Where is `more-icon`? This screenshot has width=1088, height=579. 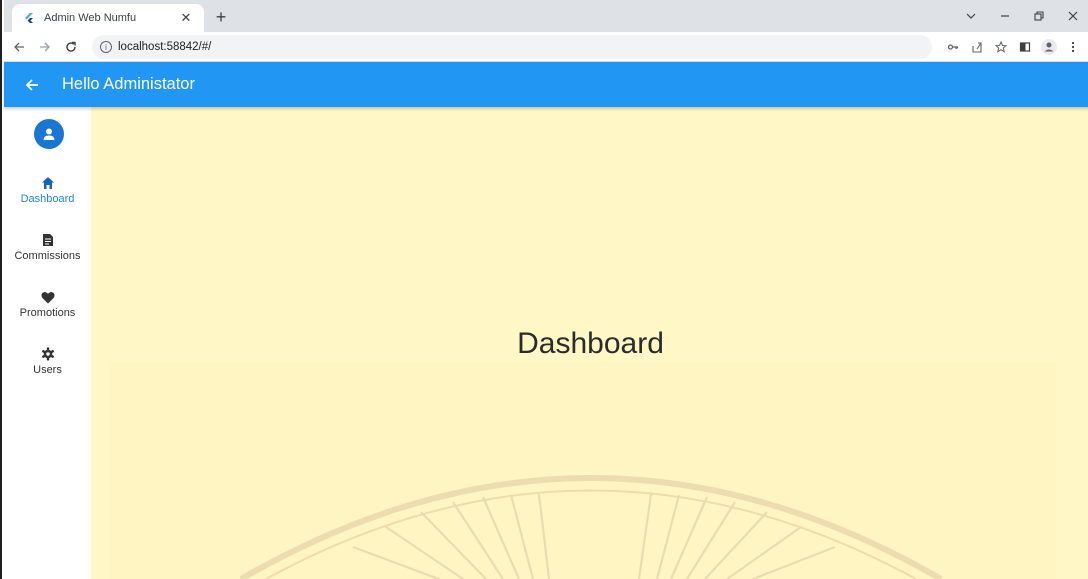
more-icon is located at coordinates (1073, 47).